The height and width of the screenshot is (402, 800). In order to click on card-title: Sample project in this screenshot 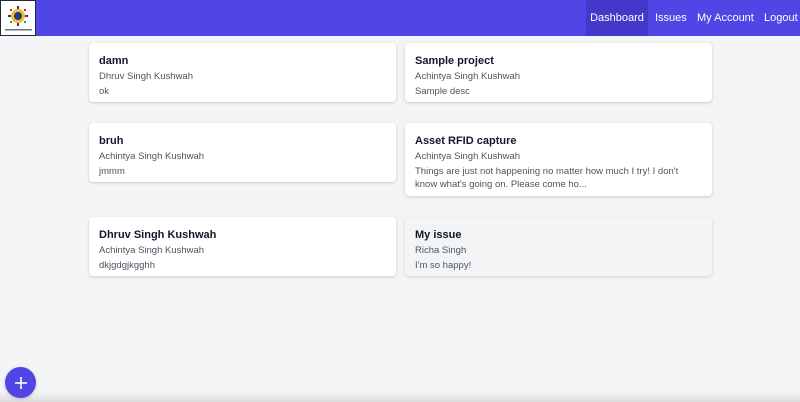, I will do `click(454, 61)`.